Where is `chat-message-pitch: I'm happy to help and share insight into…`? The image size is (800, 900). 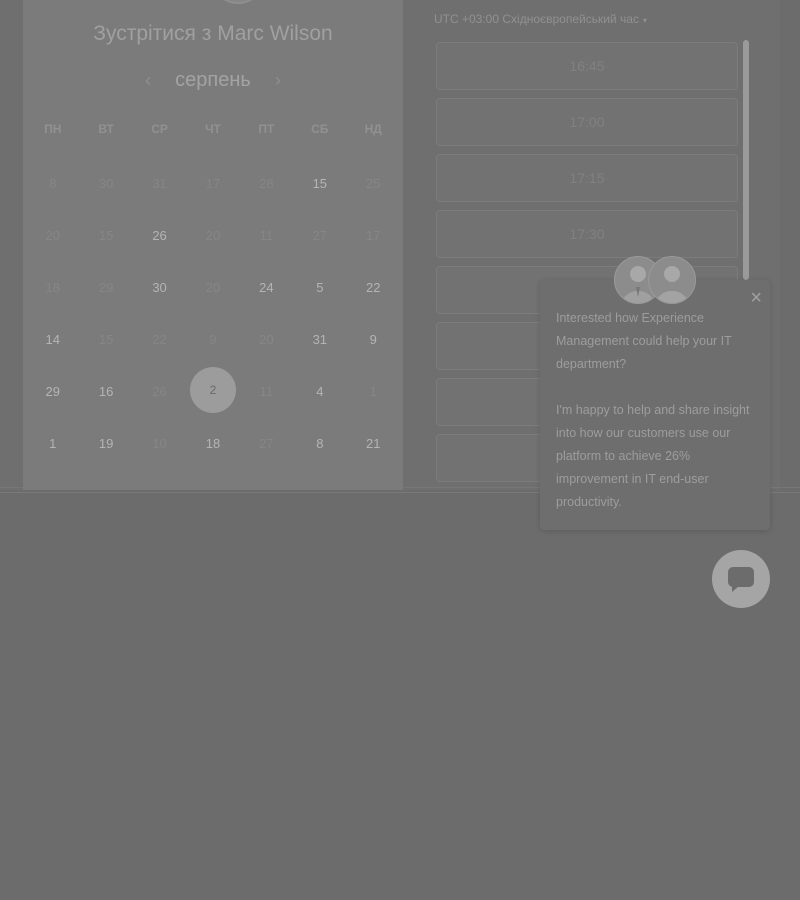 chat-message-pitch: I'm happy to help and share insight into… is located at coordinates (653, 456).